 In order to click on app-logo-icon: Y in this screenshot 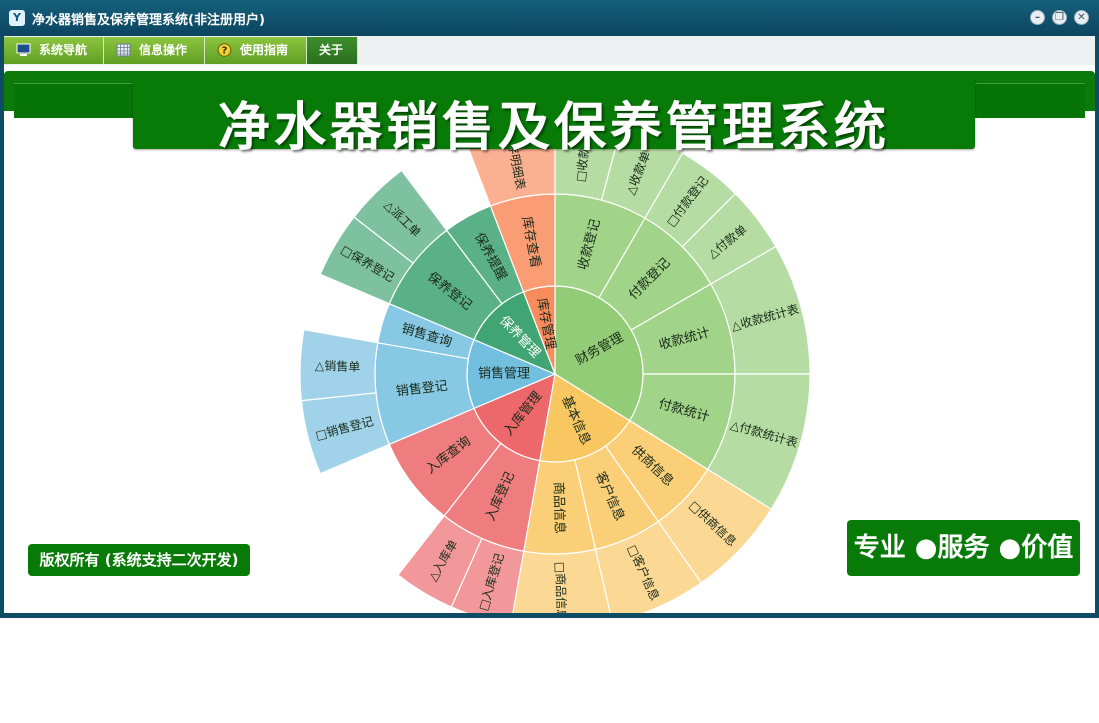, I will do `click(17, 18)`.